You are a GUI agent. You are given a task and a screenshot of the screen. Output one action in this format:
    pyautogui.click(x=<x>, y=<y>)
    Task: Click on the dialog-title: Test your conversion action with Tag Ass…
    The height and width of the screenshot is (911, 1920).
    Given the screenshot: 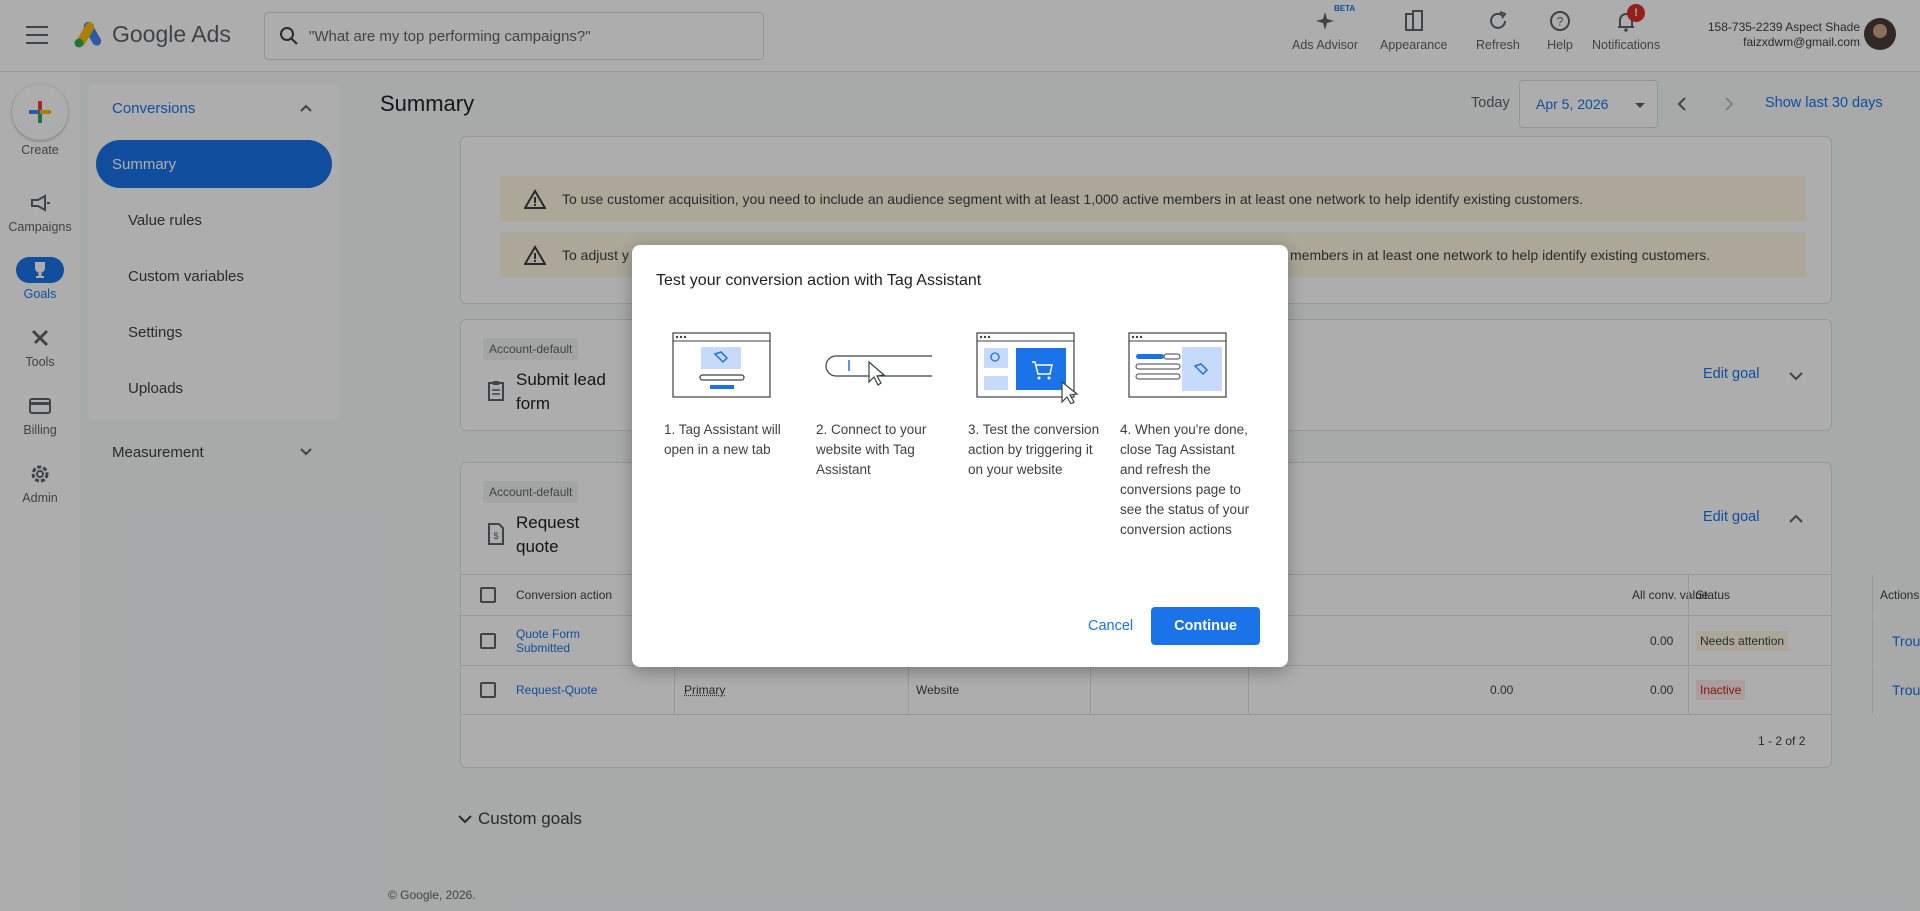 What is the action you would take?
    pyautogui.click(x=818, y=281)
    